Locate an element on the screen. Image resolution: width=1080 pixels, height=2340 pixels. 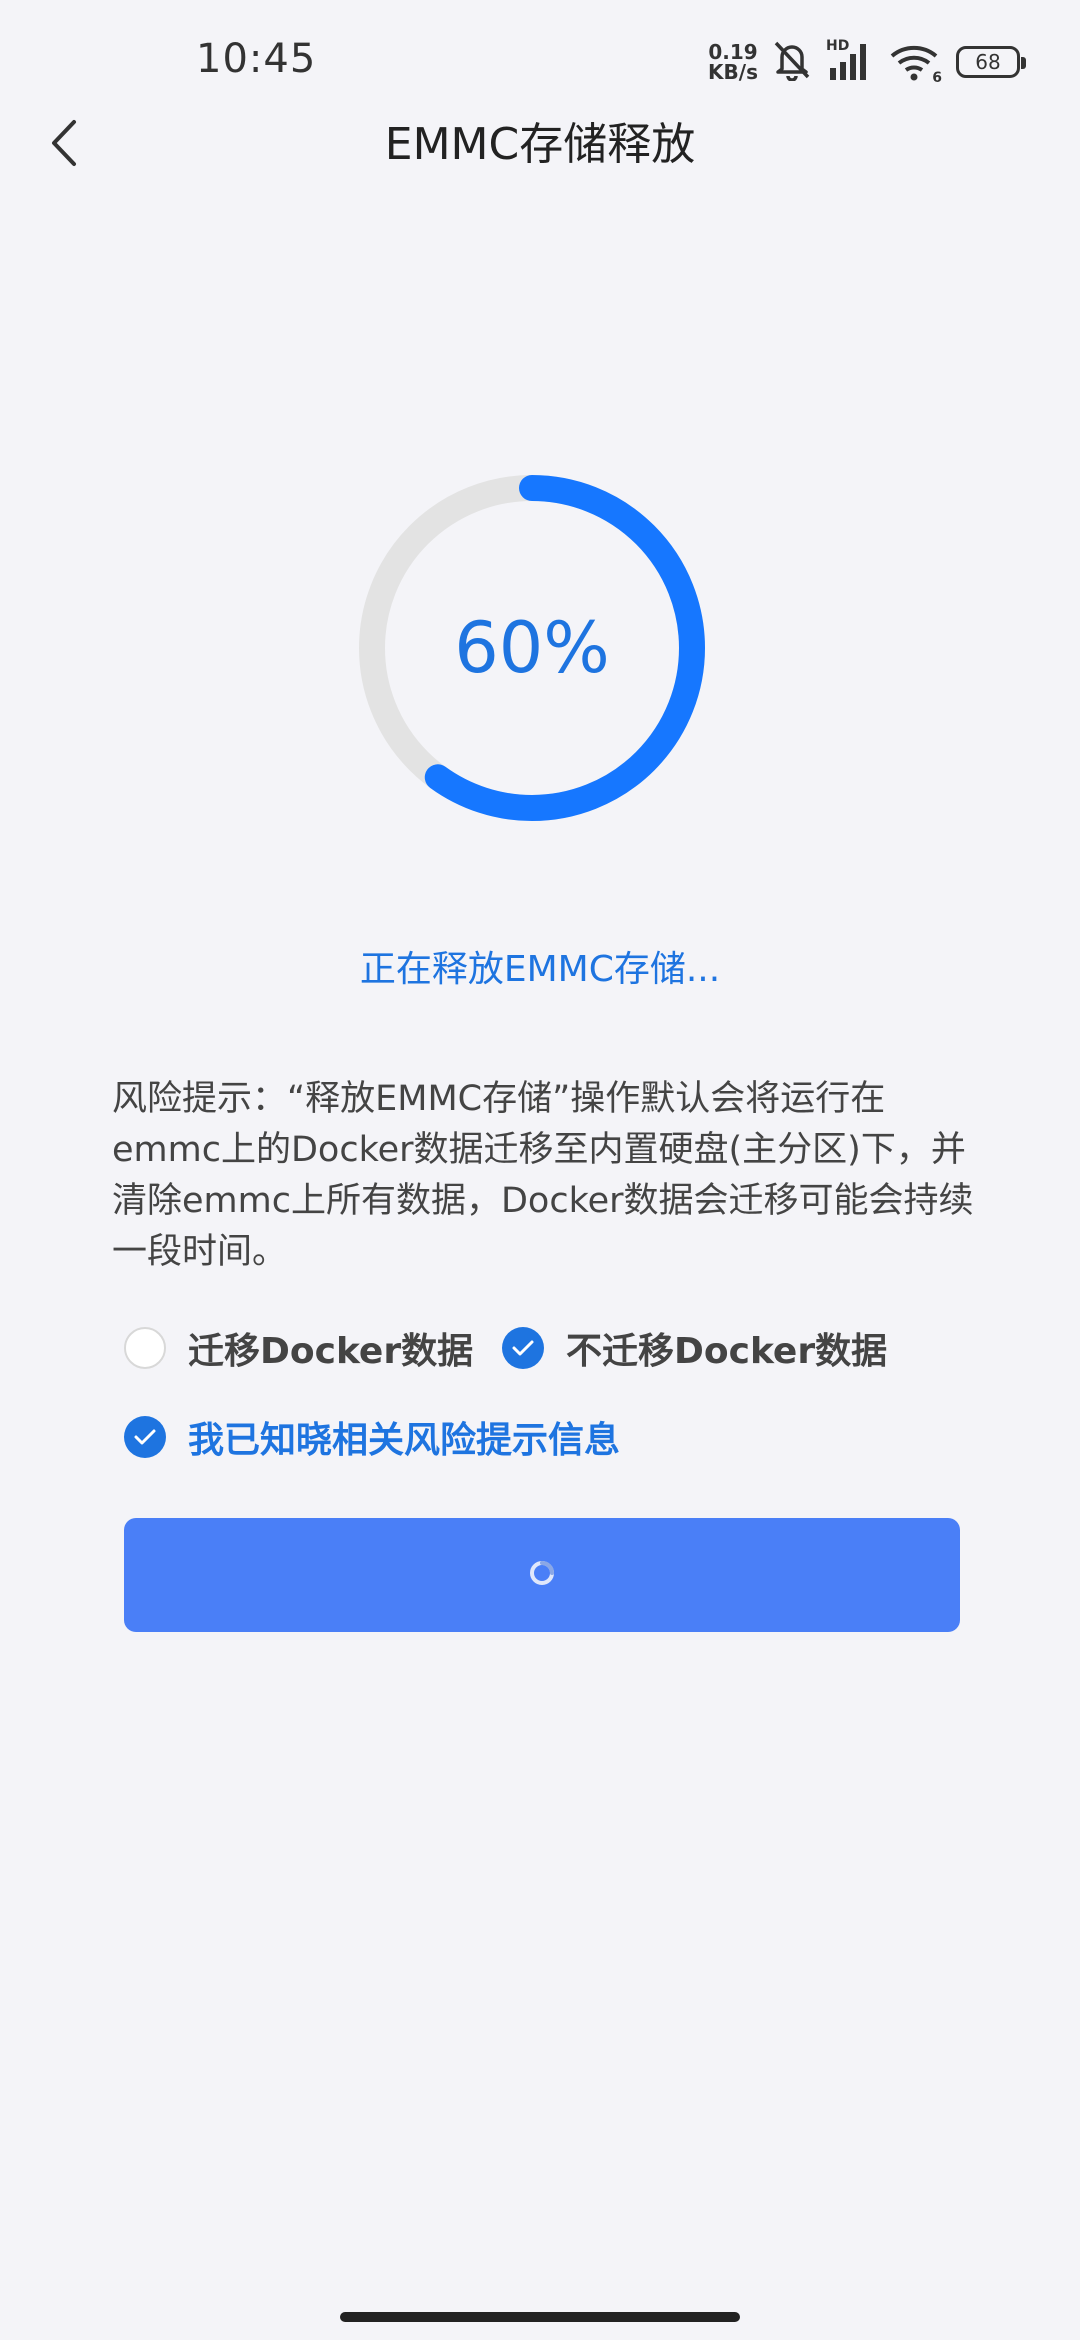
progress-ring: 60% is located at coordinates (532, 648).